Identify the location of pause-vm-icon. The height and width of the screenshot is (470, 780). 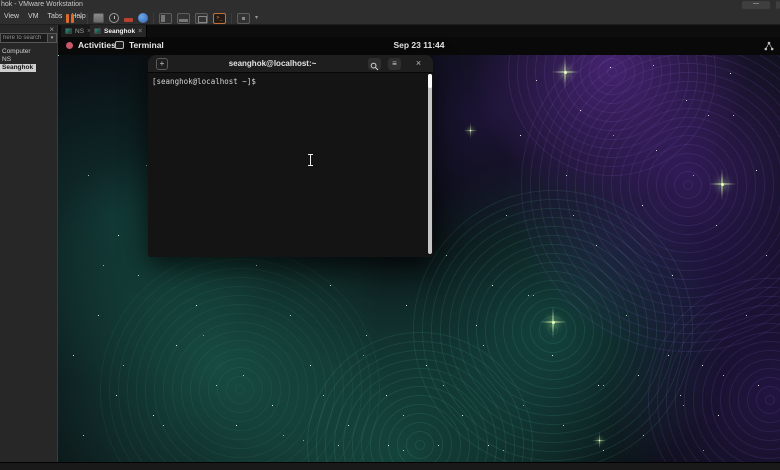
(70, 18).